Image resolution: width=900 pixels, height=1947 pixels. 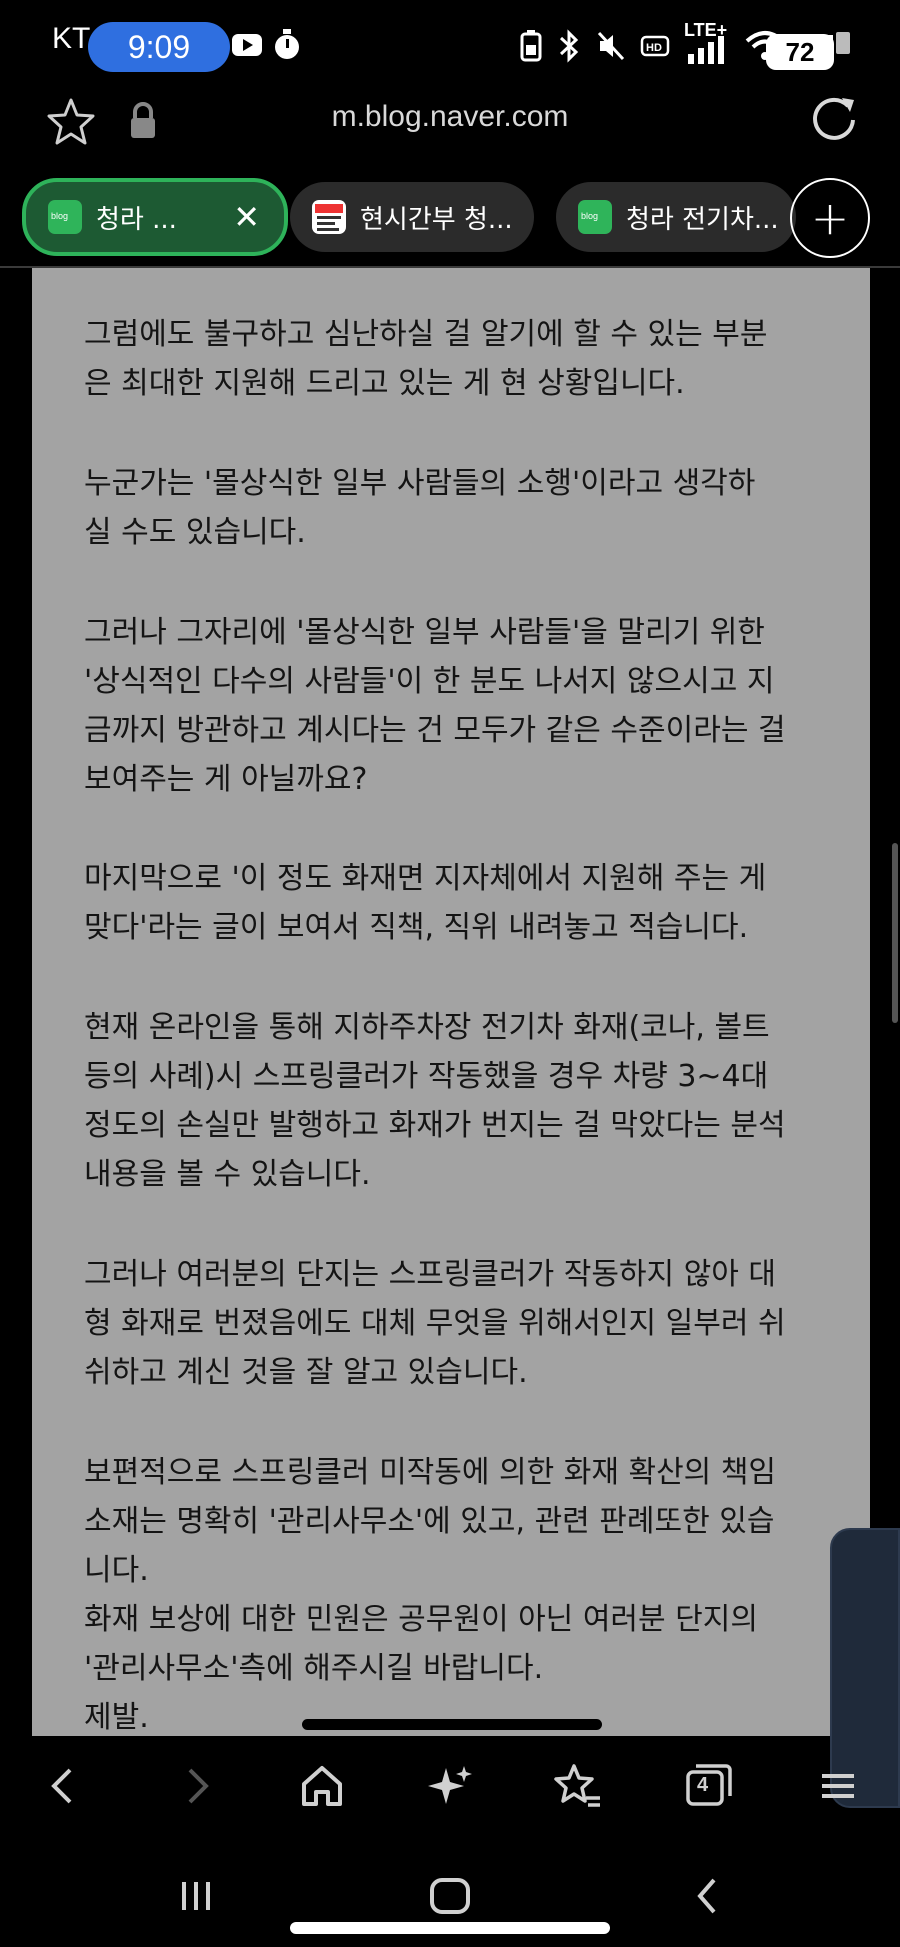 I want to click on text-line: 맞다'라는 글이 보여서 직책, 직위 내려놓고 적습니다., so click(x=416, y=927).